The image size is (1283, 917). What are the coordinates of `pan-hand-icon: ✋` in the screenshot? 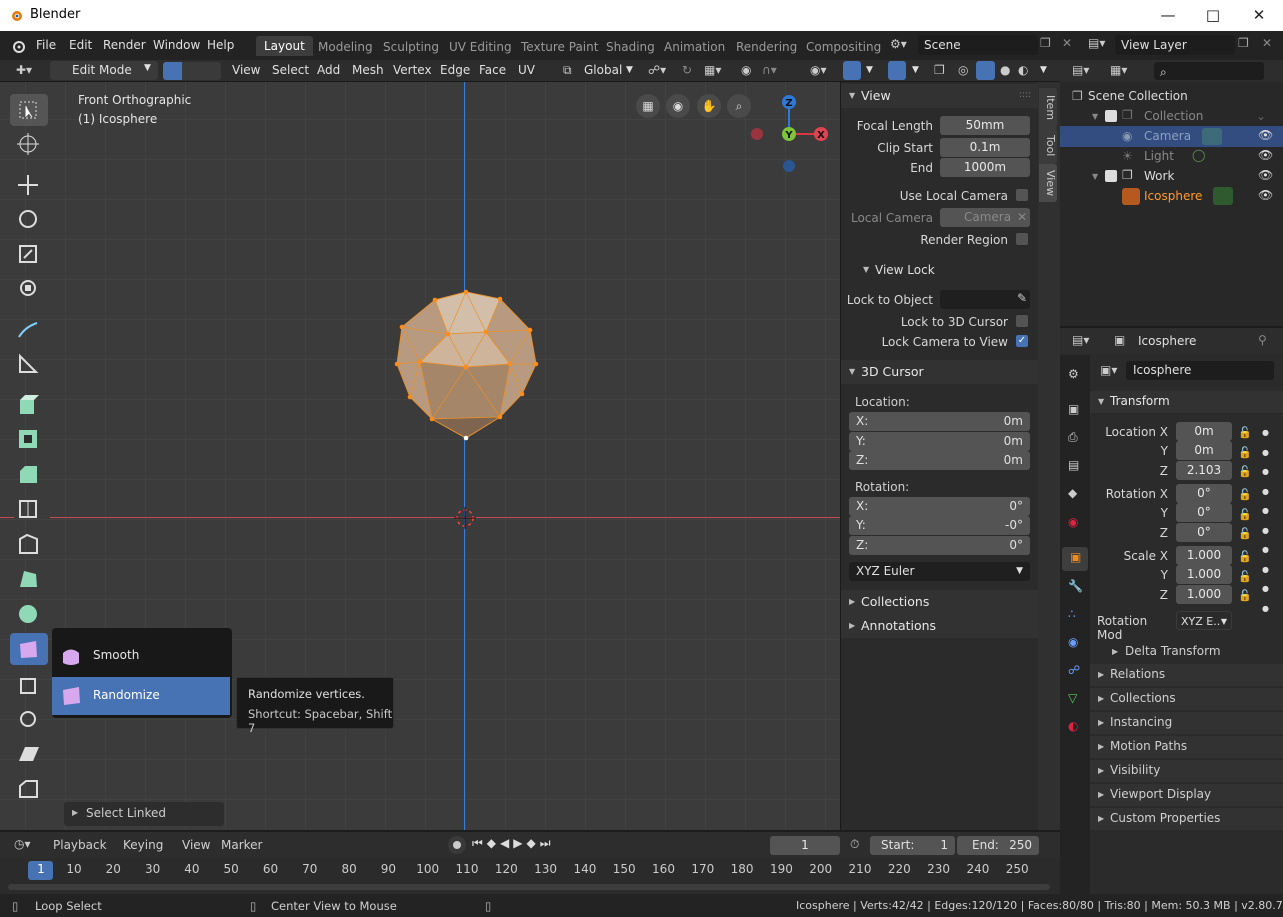 It's located at (709, 106).